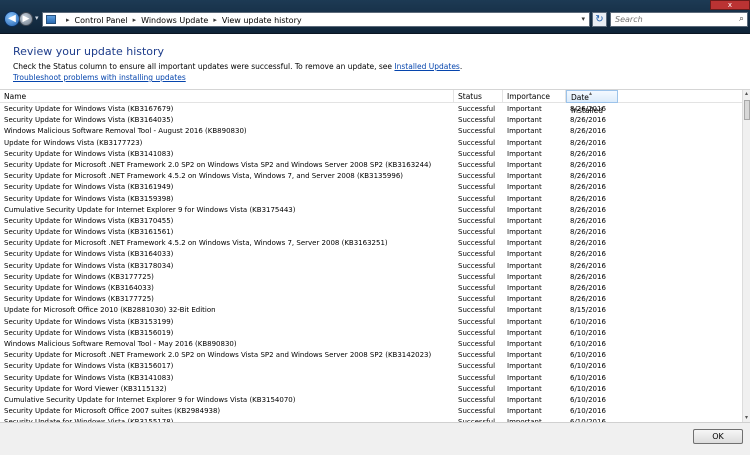 The width and height of the screenshot is (750, 455). I want to click on column-header-name: Name, so click(227, 96).